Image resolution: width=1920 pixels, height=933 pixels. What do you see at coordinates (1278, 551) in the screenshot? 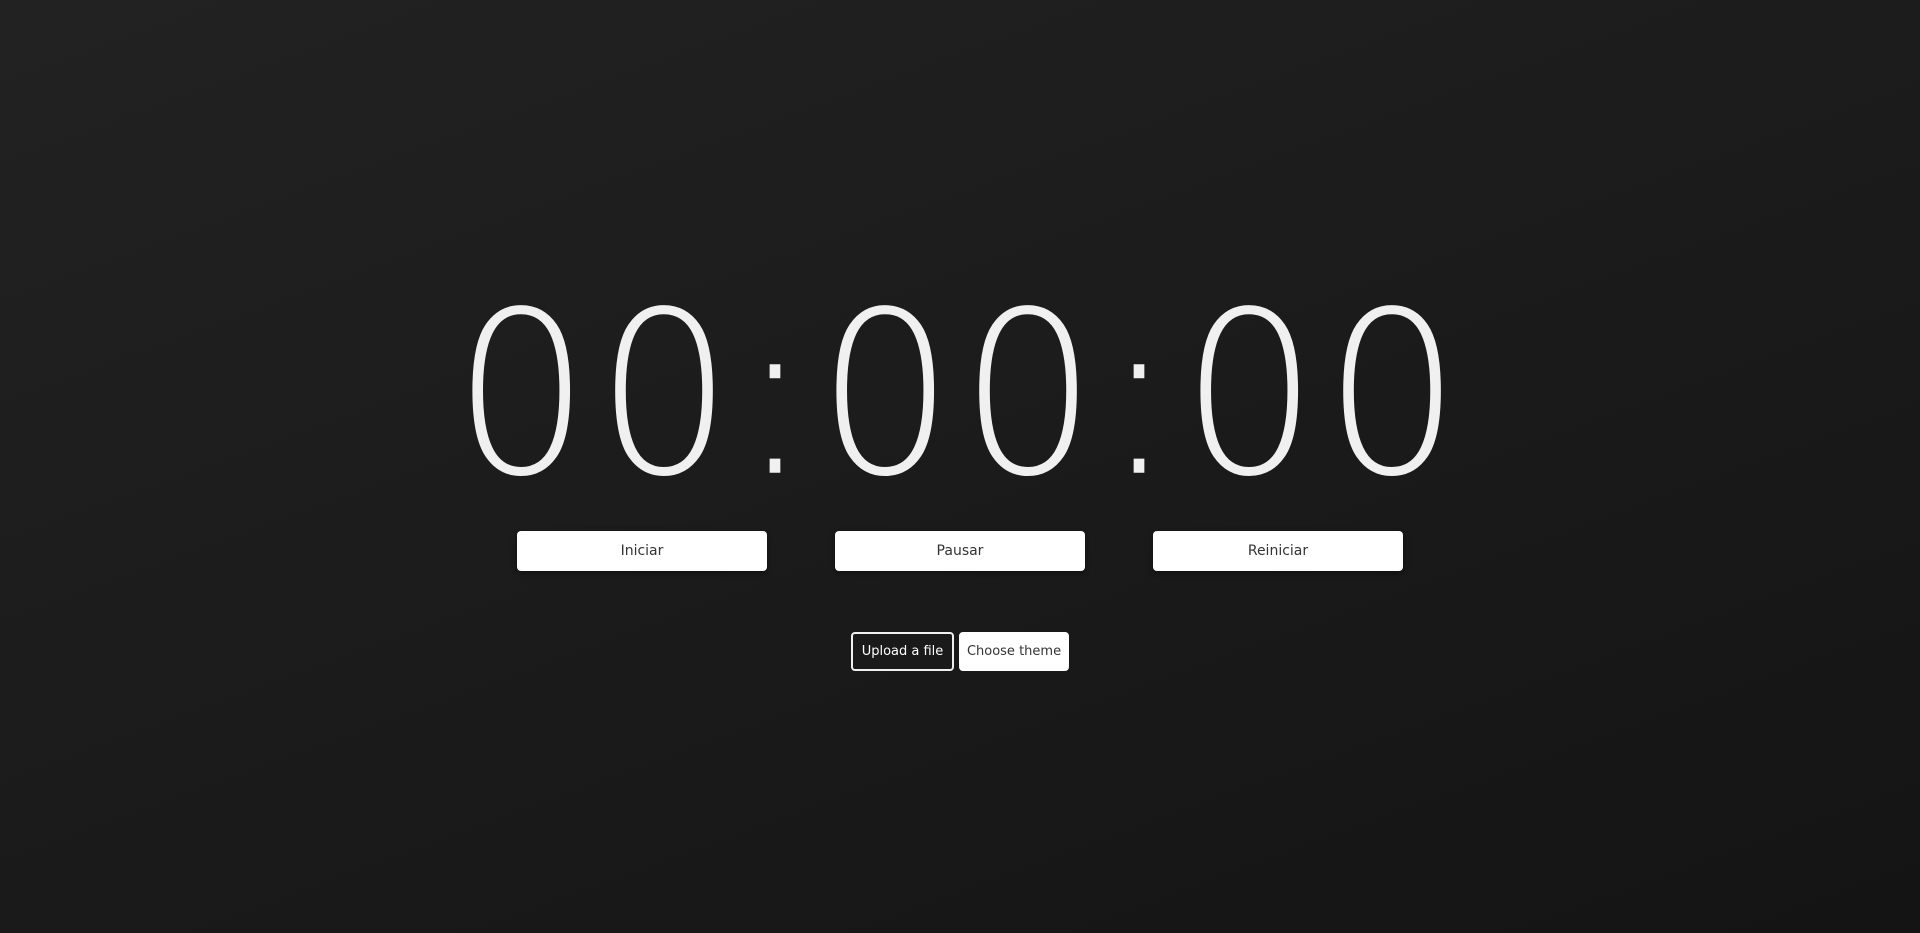
I see `reset-button: Reiniciar` at bounding box center [1278, 551].